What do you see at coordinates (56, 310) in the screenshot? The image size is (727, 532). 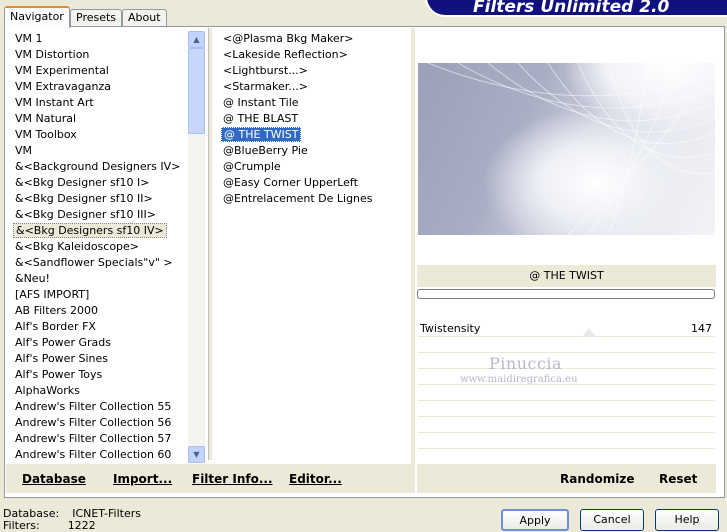 I see `category-item: AB Filters 2000` at bounding box center [56, 310].